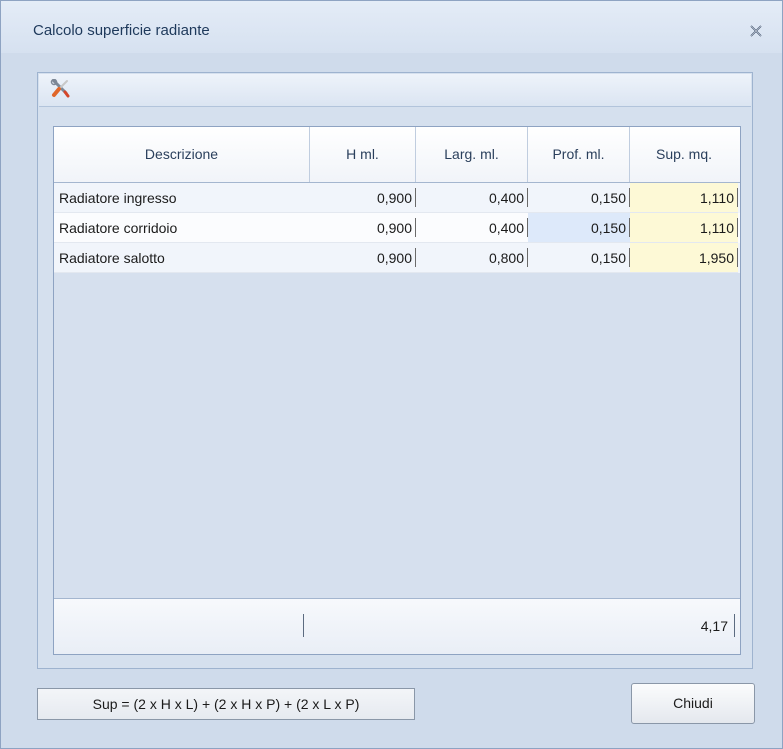 This screenshot has width=783, height=749. I want to click on total-sup-value: 4,17, so click(714, 626).